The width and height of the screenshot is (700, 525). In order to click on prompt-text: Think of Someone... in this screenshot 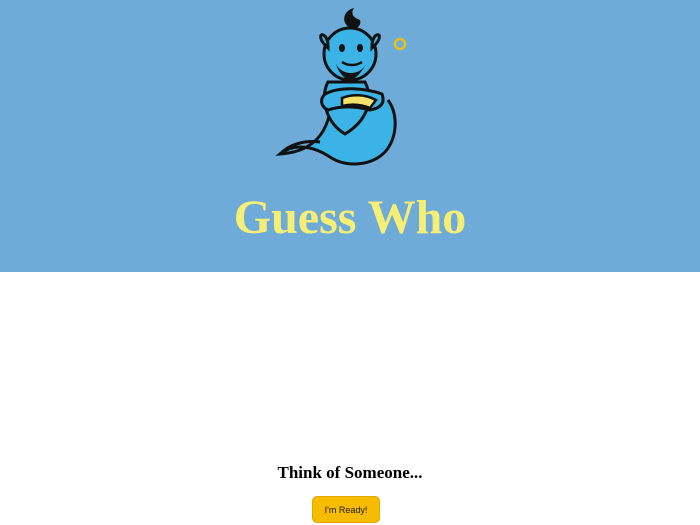, I will do `click(350, 472)`.